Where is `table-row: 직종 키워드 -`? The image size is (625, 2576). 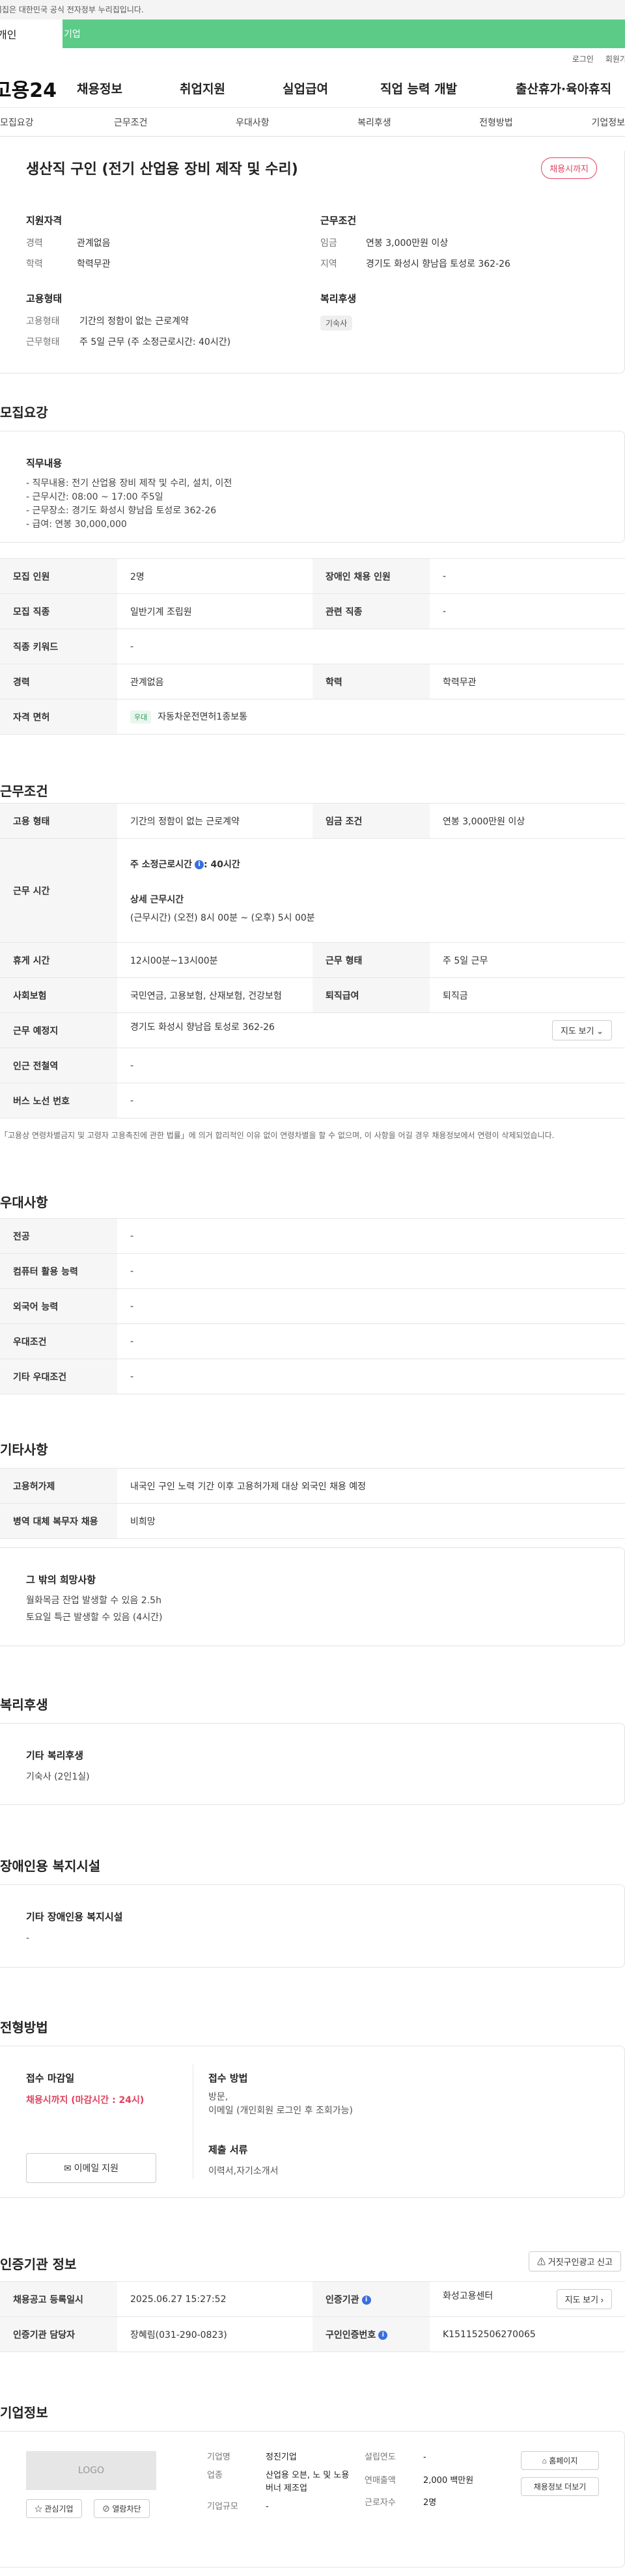
table-row: 직종 키워드 - is located at coordinates (312, 646).